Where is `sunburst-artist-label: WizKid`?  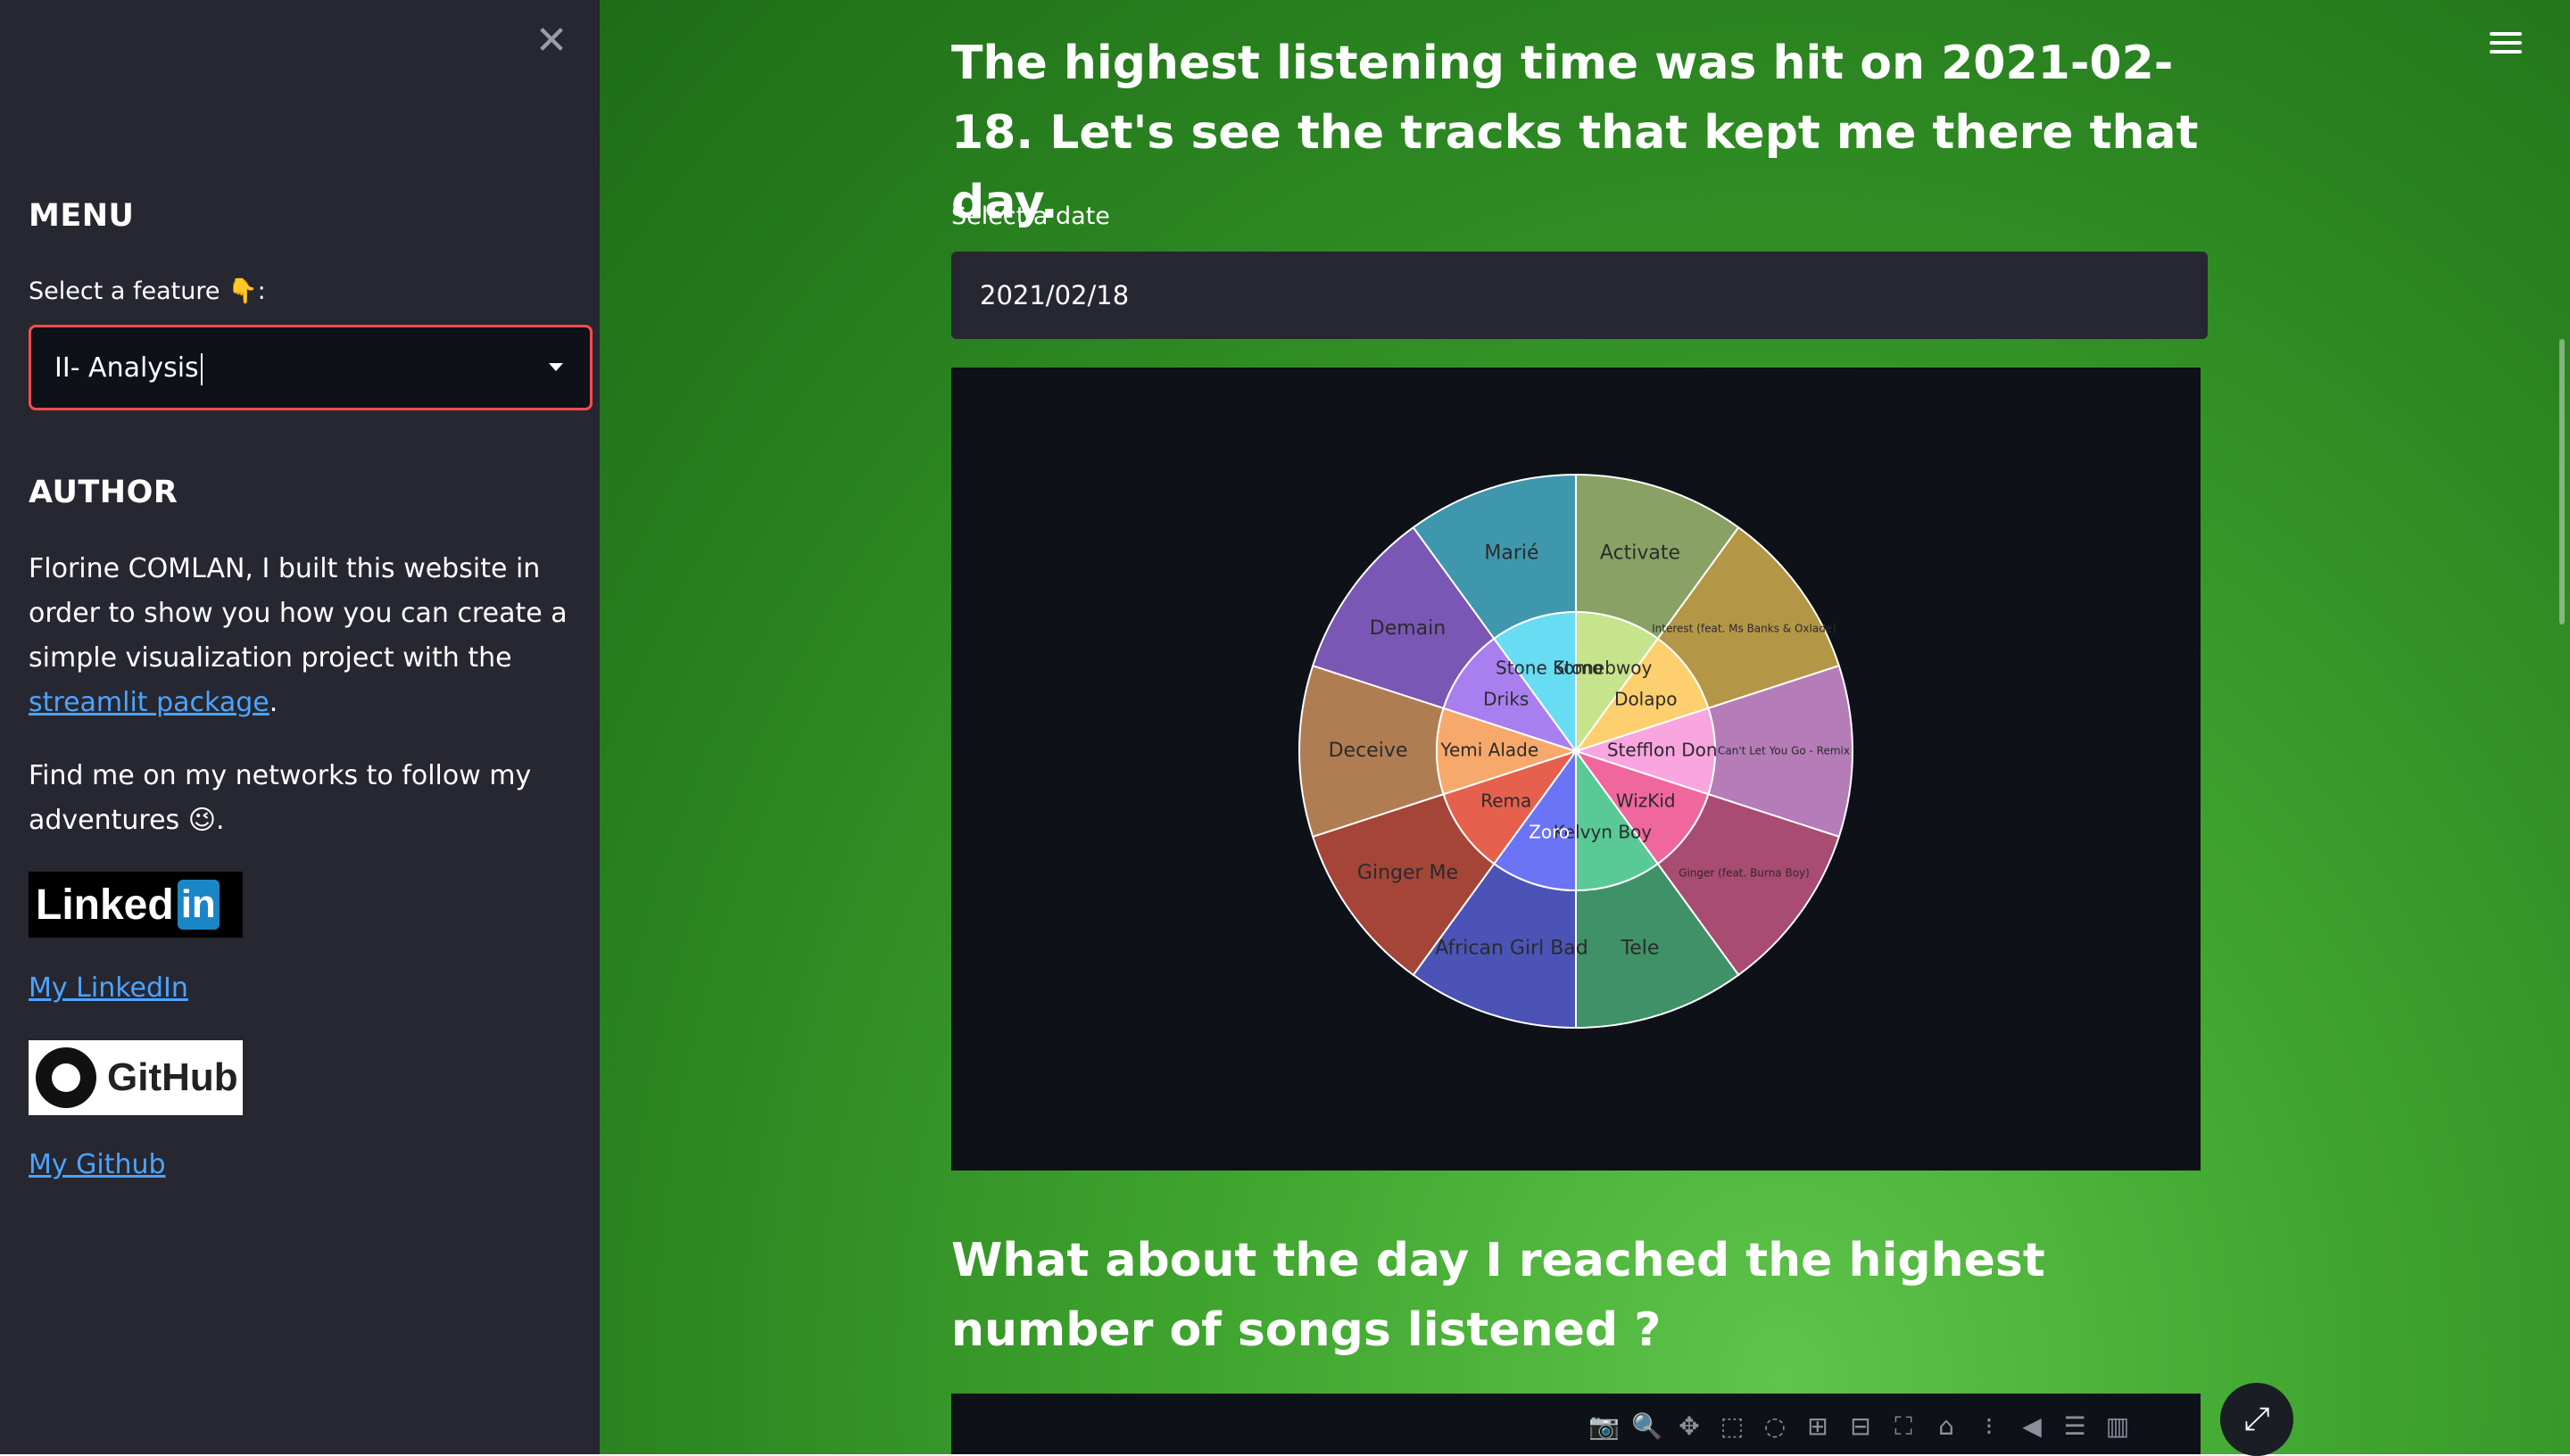 sunburst-artist-label: WizKid is located at coordinates (1646, 801).